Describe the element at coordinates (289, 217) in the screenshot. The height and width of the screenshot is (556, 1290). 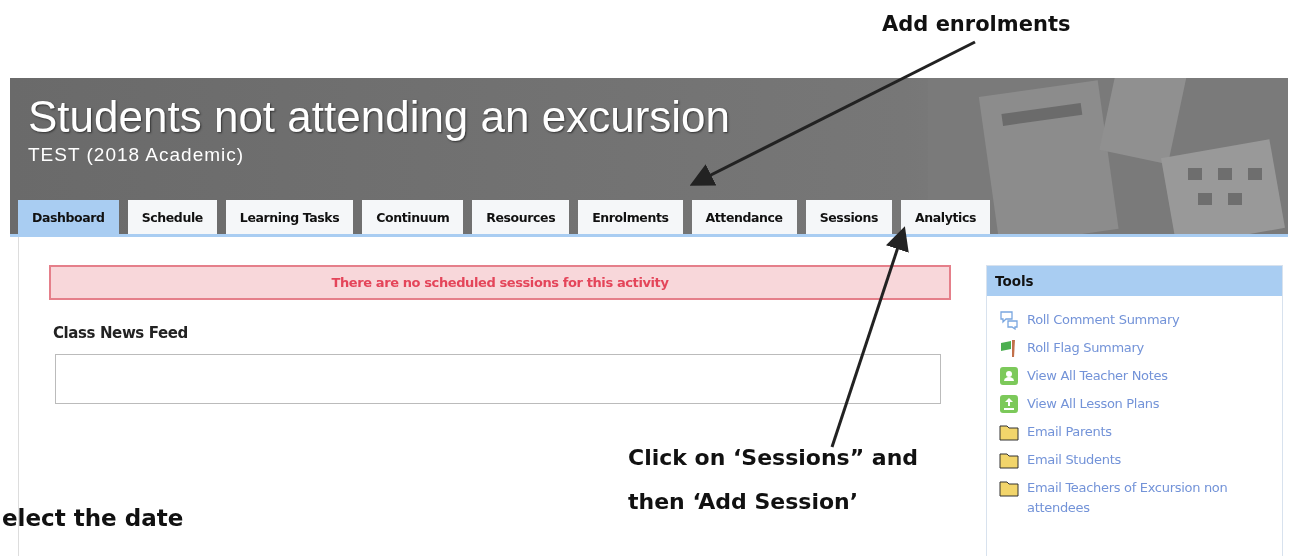
I see `tab: Learning Tasks` at that location.